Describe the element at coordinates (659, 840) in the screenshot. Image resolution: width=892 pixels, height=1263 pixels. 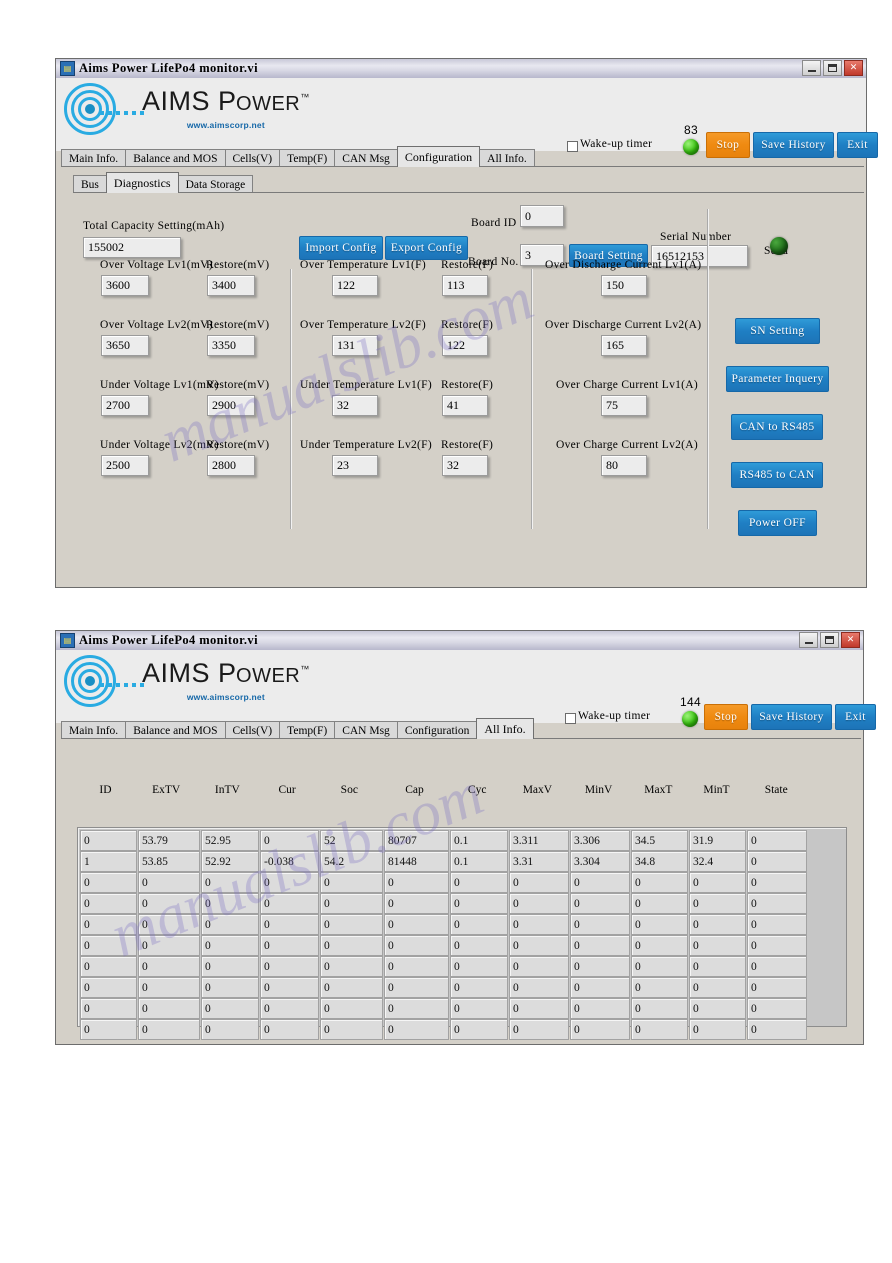
I see `table-cell-maxt: 34.5` at that location.